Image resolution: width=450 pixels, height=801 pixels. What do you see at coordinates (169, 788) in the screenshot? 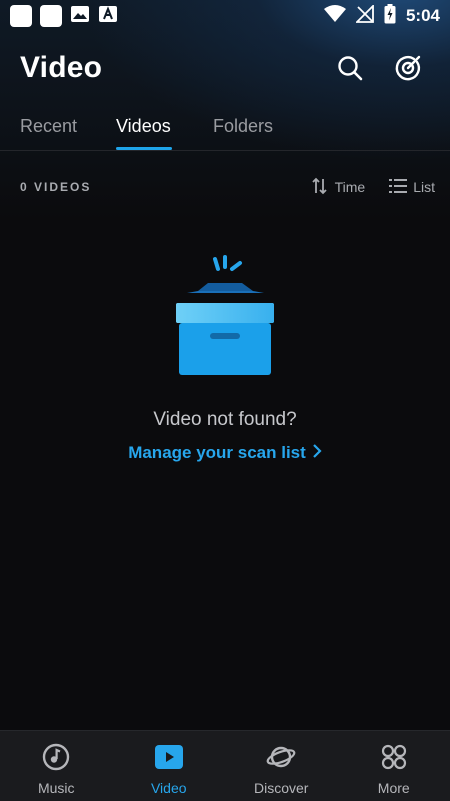
I see `nav-label-video: Video` at bounding box center [169, 788].